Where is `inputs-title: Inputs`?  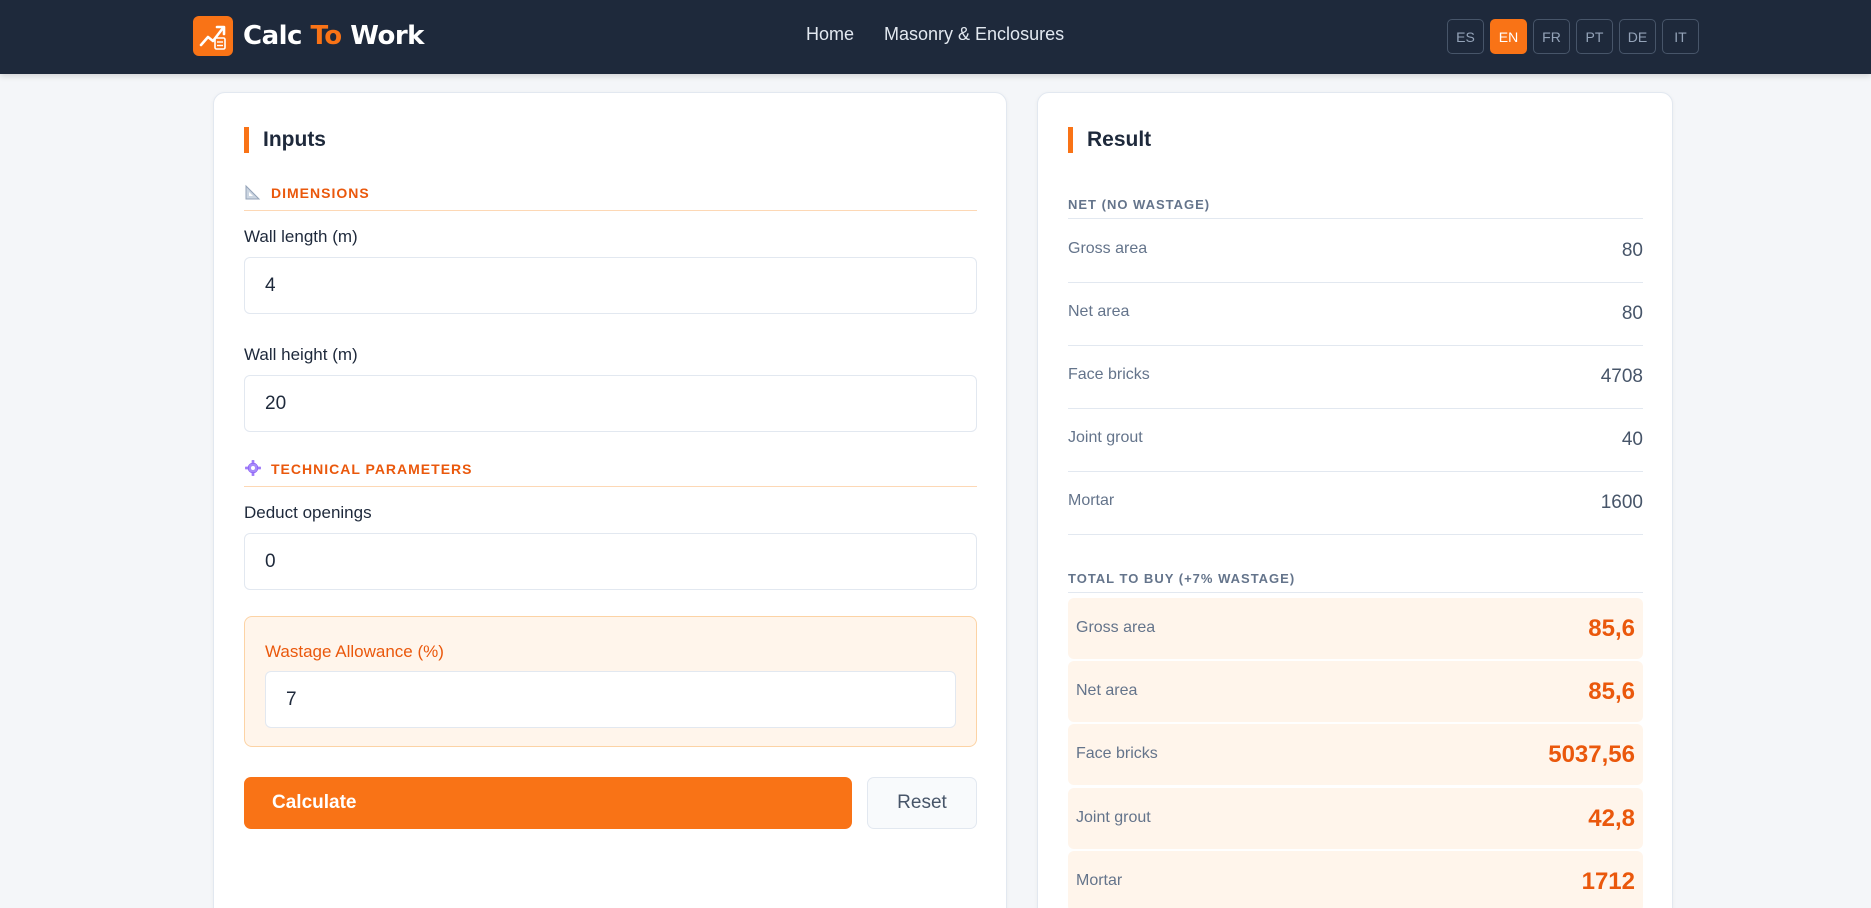
inputs-title: Inputs is located at coordinates (285, 140).